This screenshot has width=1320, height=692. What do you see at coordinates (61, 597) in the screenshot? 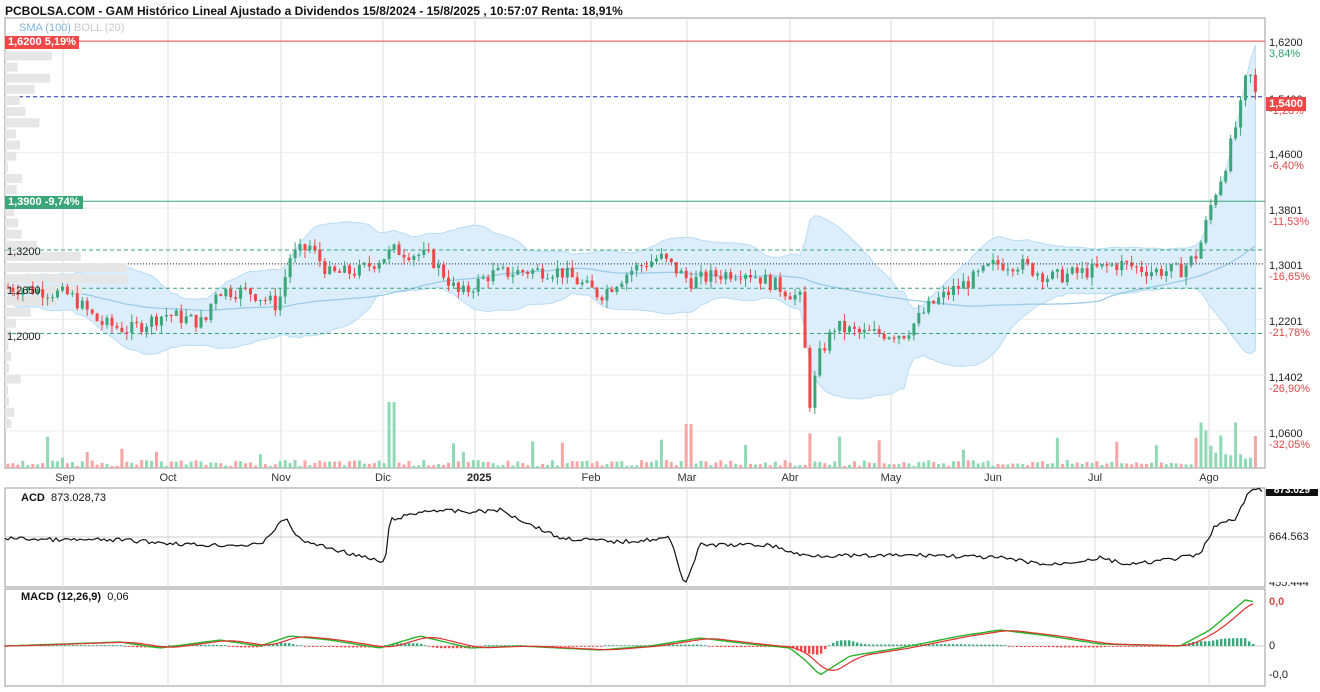
I see `macd-label: MACD (12,26,9)` at bounding box center [61, 597].